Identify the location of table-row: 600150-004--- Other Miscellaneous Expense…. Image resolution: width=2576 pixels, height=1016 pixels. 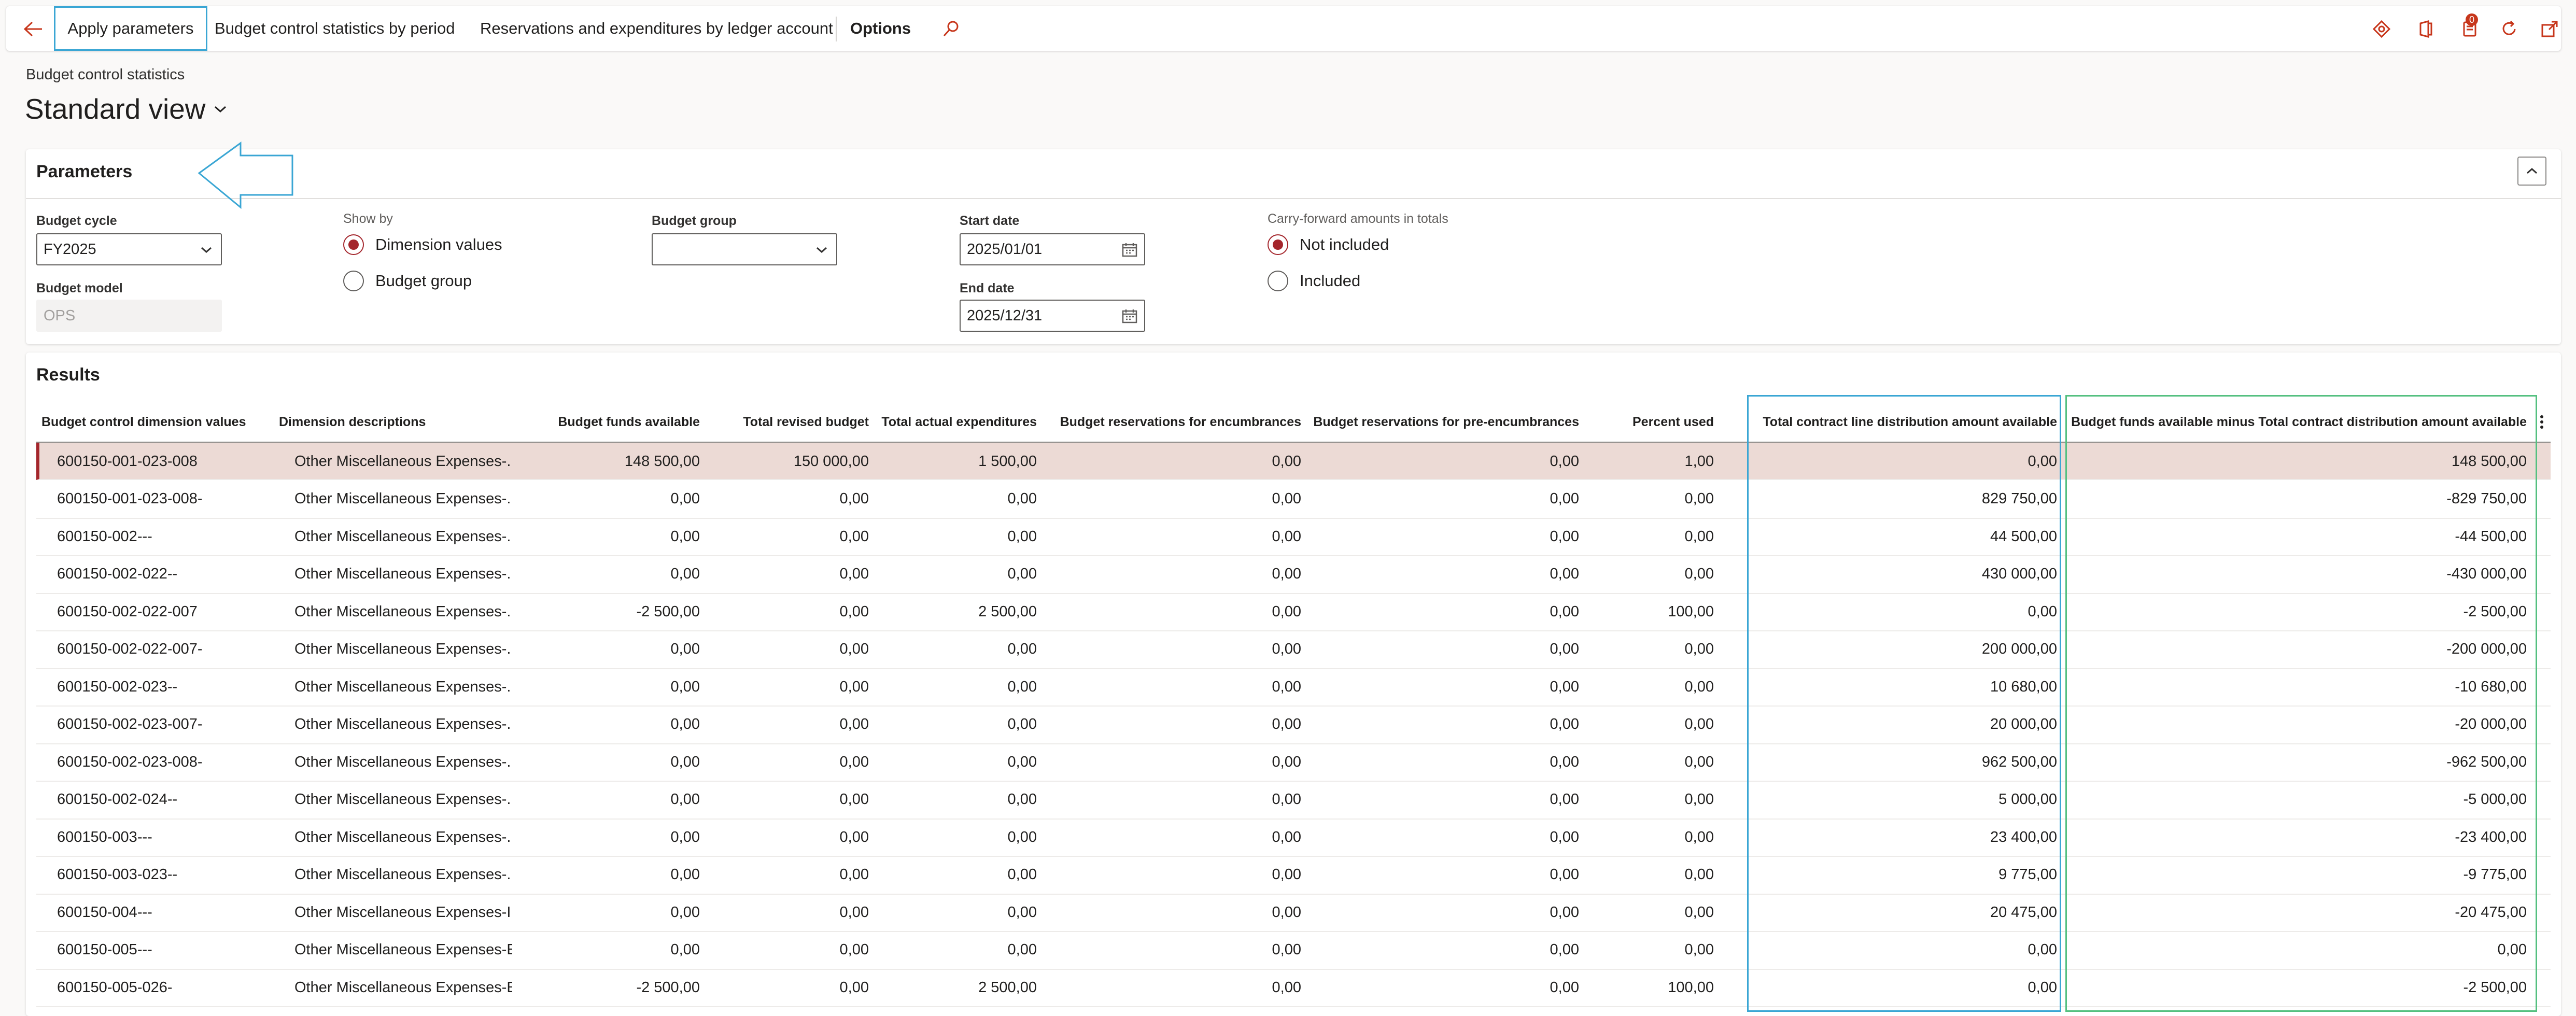
(1293, 913).